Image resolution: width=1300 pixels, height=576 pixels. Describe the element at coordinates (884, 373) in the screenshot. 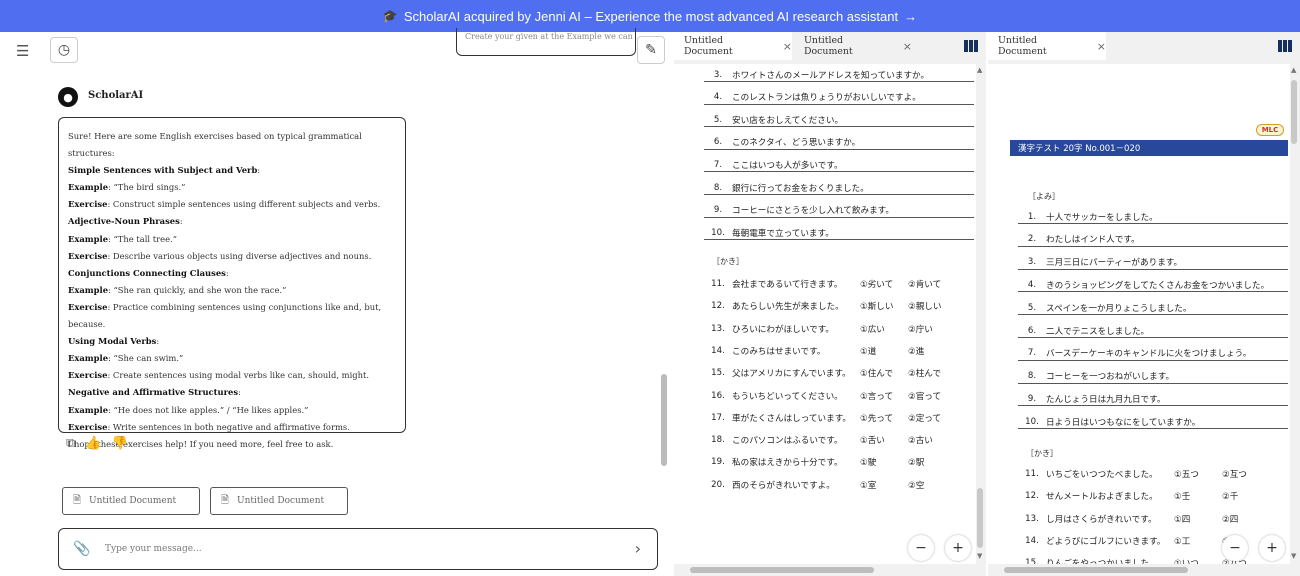

I see `choice-1: ①住んで` at that location.